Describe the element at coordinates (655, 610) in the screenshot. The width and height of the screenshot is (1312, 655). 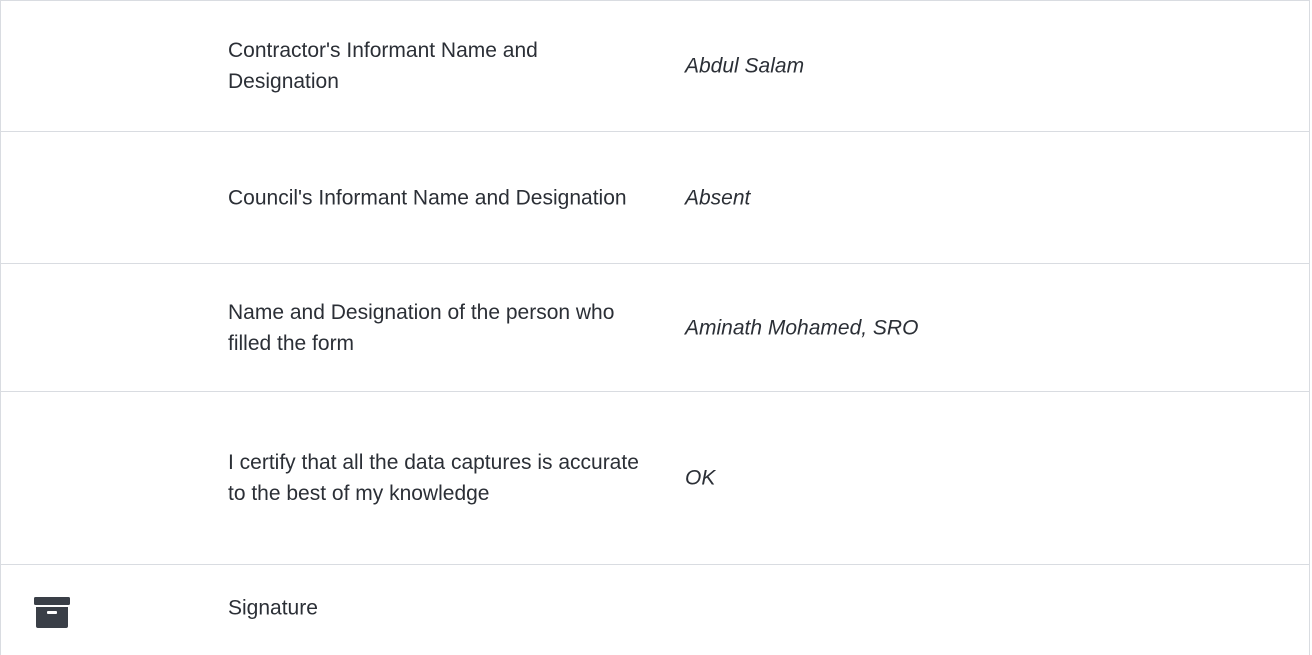
I see `table-row: Signature` at that location.